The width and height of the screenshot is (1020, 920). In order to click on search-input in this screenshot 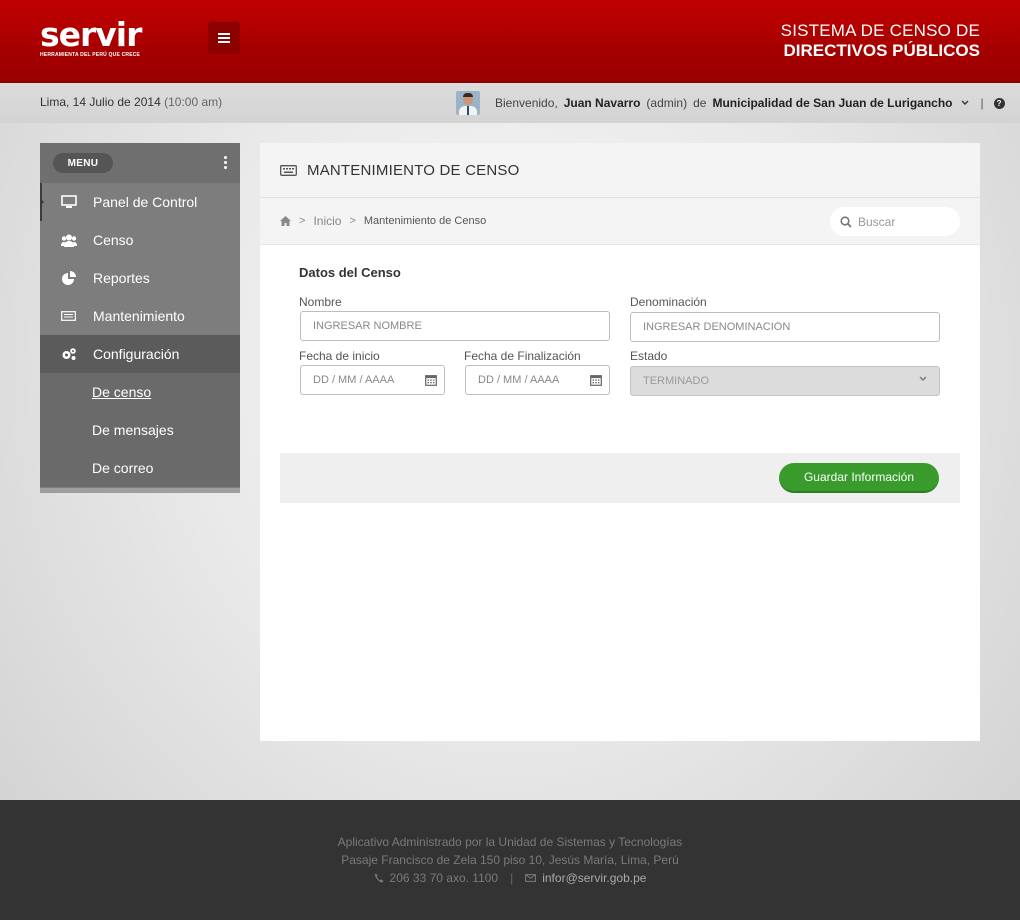, I will do `click(903, 221)`.